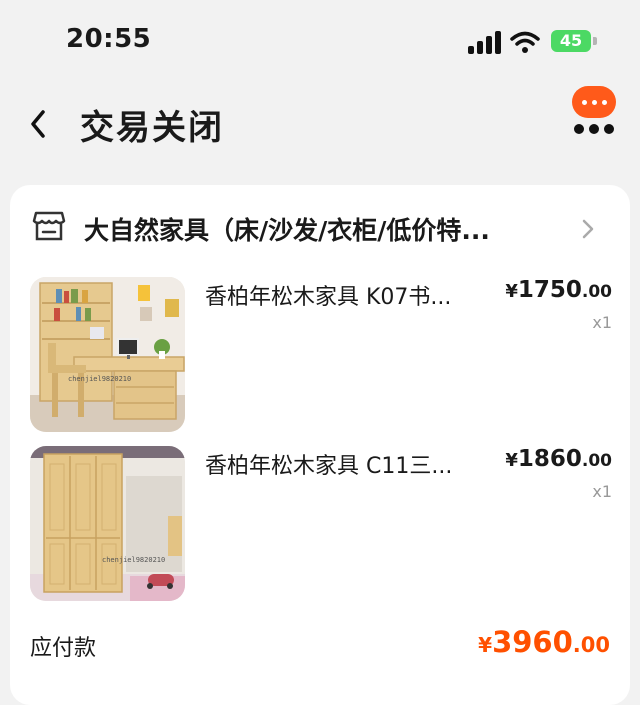 This screenshot has width=640, height=705. Describe the element at coordinates (107, 354) in the screenshot. I see `desk-bookshelf-image: chenjiel9820210` at that location.